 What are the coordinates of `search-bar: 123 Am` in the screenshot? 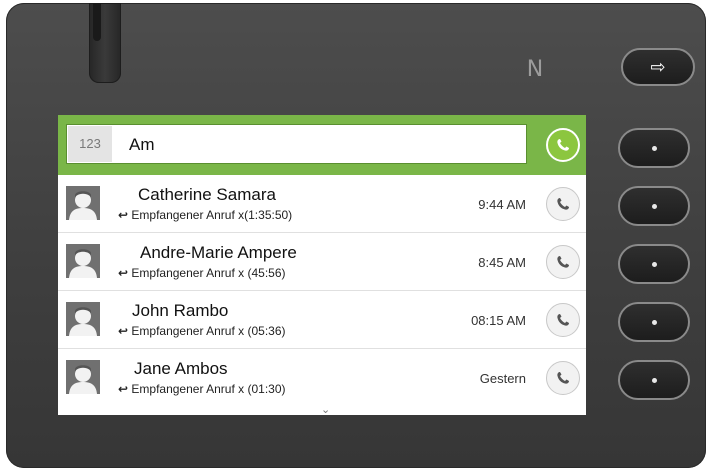 It's located at (322, 145).